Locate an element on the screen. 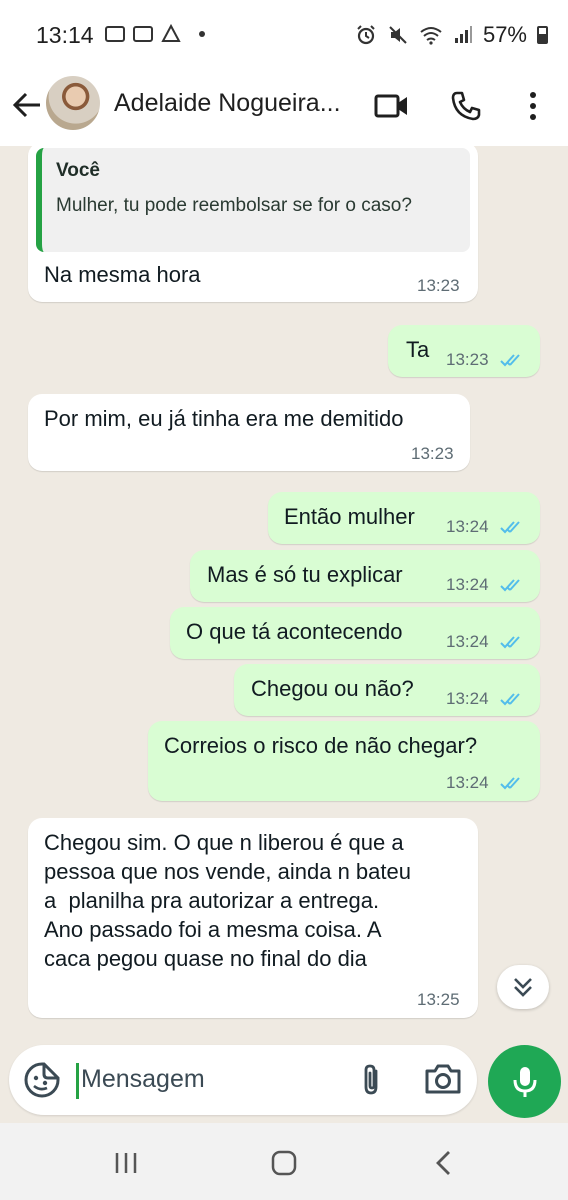 Image resolution: width=568 pixels, height=1200 pixels. system-navigation-bar is located at coordinates (284, 1161).